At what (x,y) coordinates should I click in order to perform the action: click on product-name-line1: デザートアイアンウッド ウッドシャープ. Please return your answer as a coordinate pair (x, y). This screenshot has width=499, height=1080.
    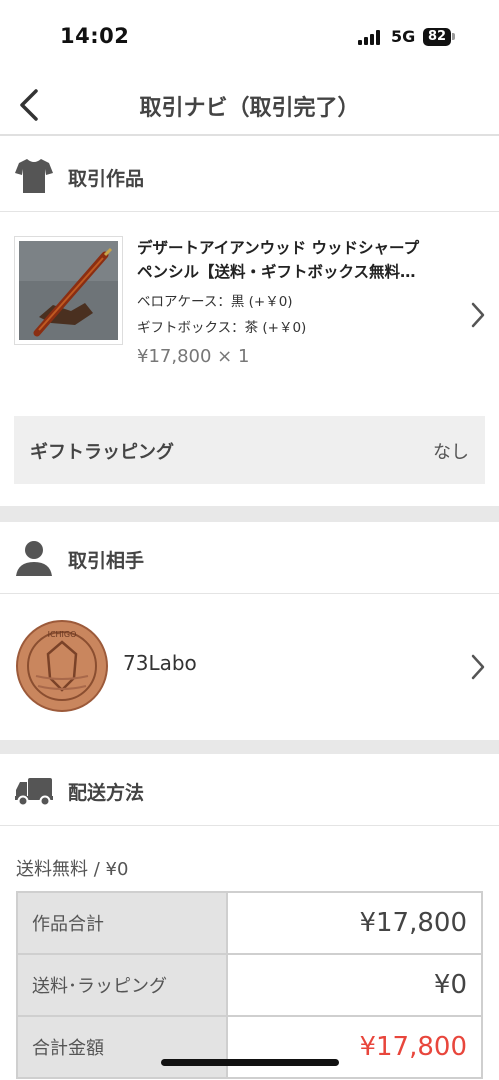
    Looking at the image, I should click on (278, 248).